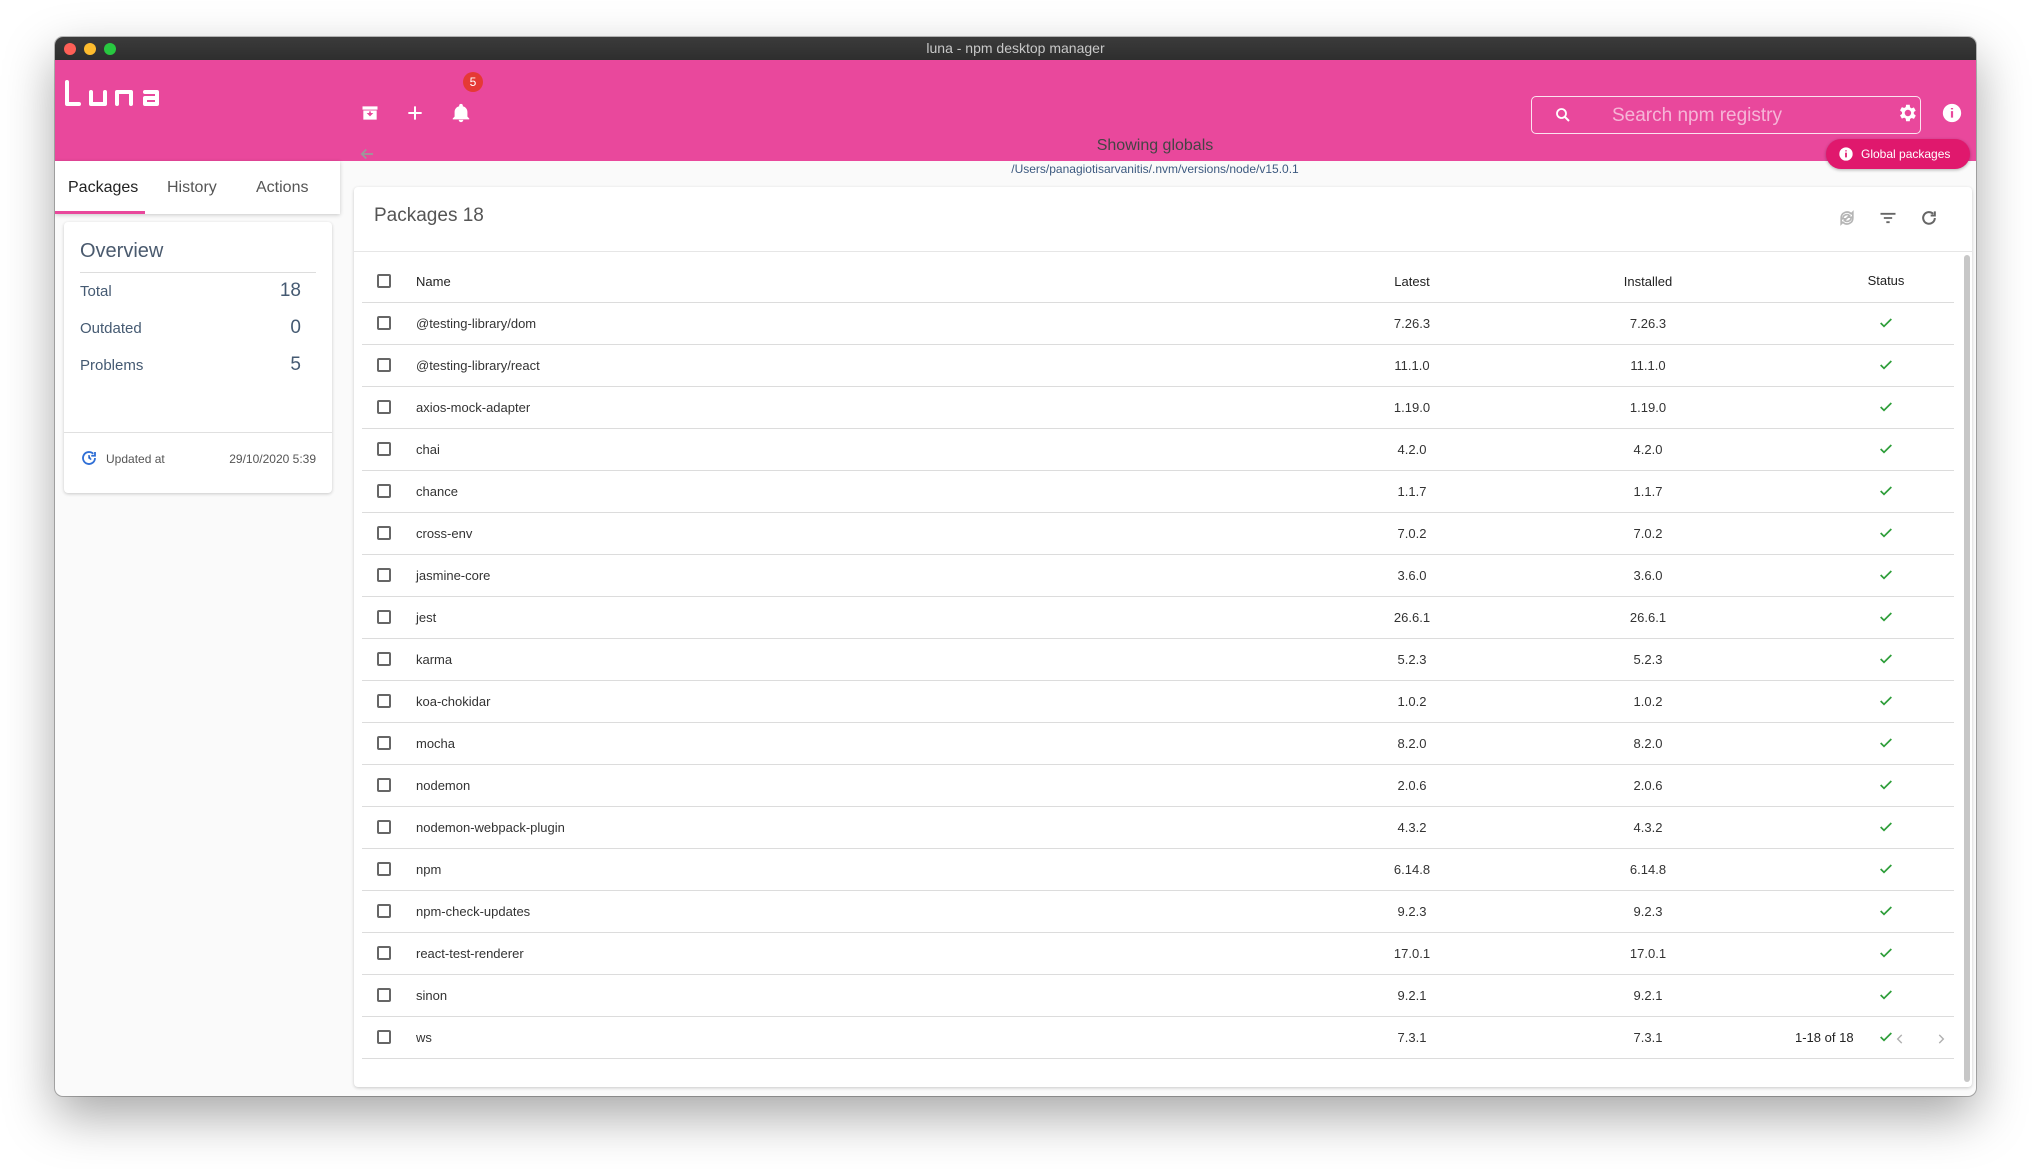 This screenshot has width=2032, height=1169. I want to click on package-name: axios-mock-adapter, so click(473, 407).